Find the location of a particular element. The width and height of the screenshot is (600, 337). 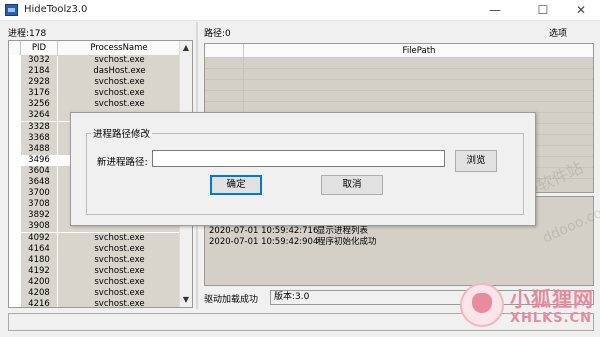

driver-status: 驱动加载成功 is located at coordinates (231, 300).